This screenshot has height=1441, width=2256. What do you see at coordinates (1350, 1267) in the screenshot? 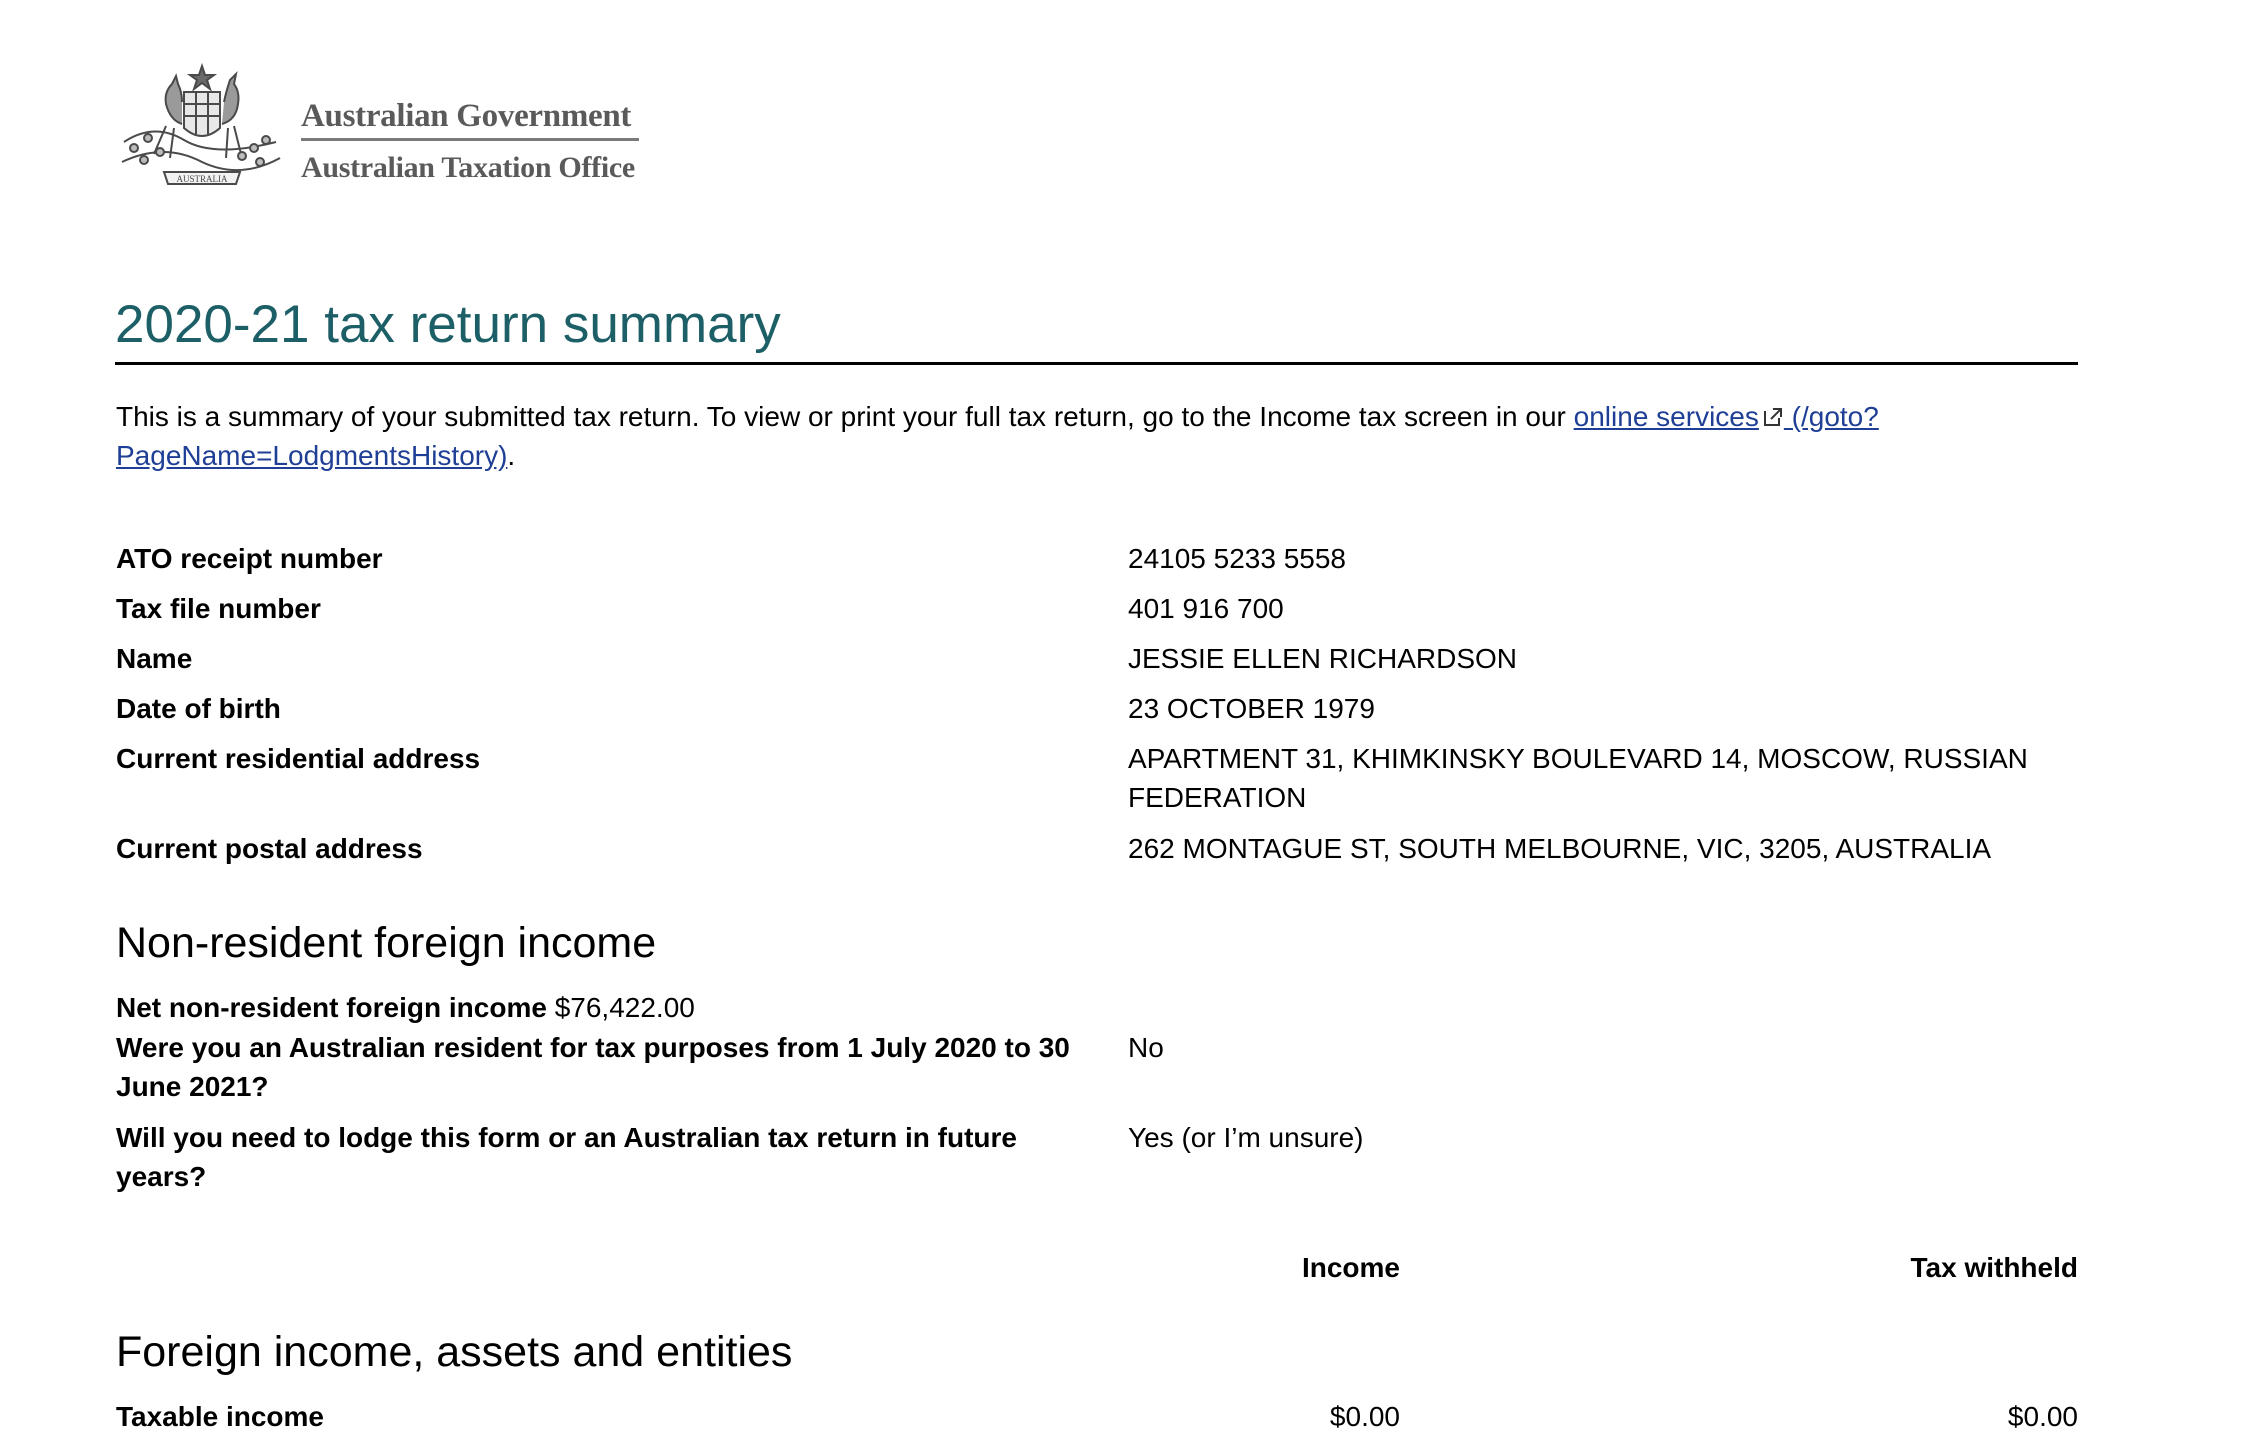
I see `income-column-header: Income` at bounding box center [1350, 1267].